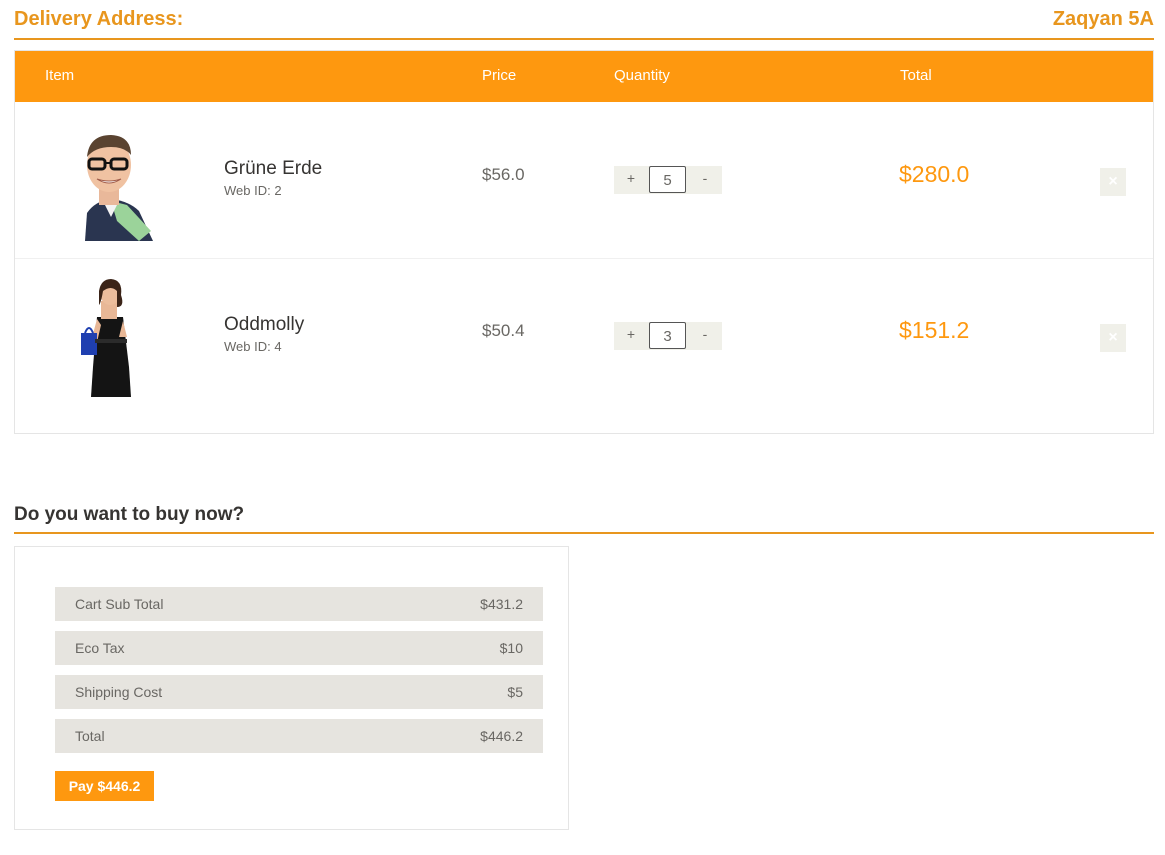 The width and height of the screenshot is (1165, 855). What do you see at coordinates (299, 736) in the screenshot?
I see `summary-row-total: Total $446.2` at bounding box center [299, 736].